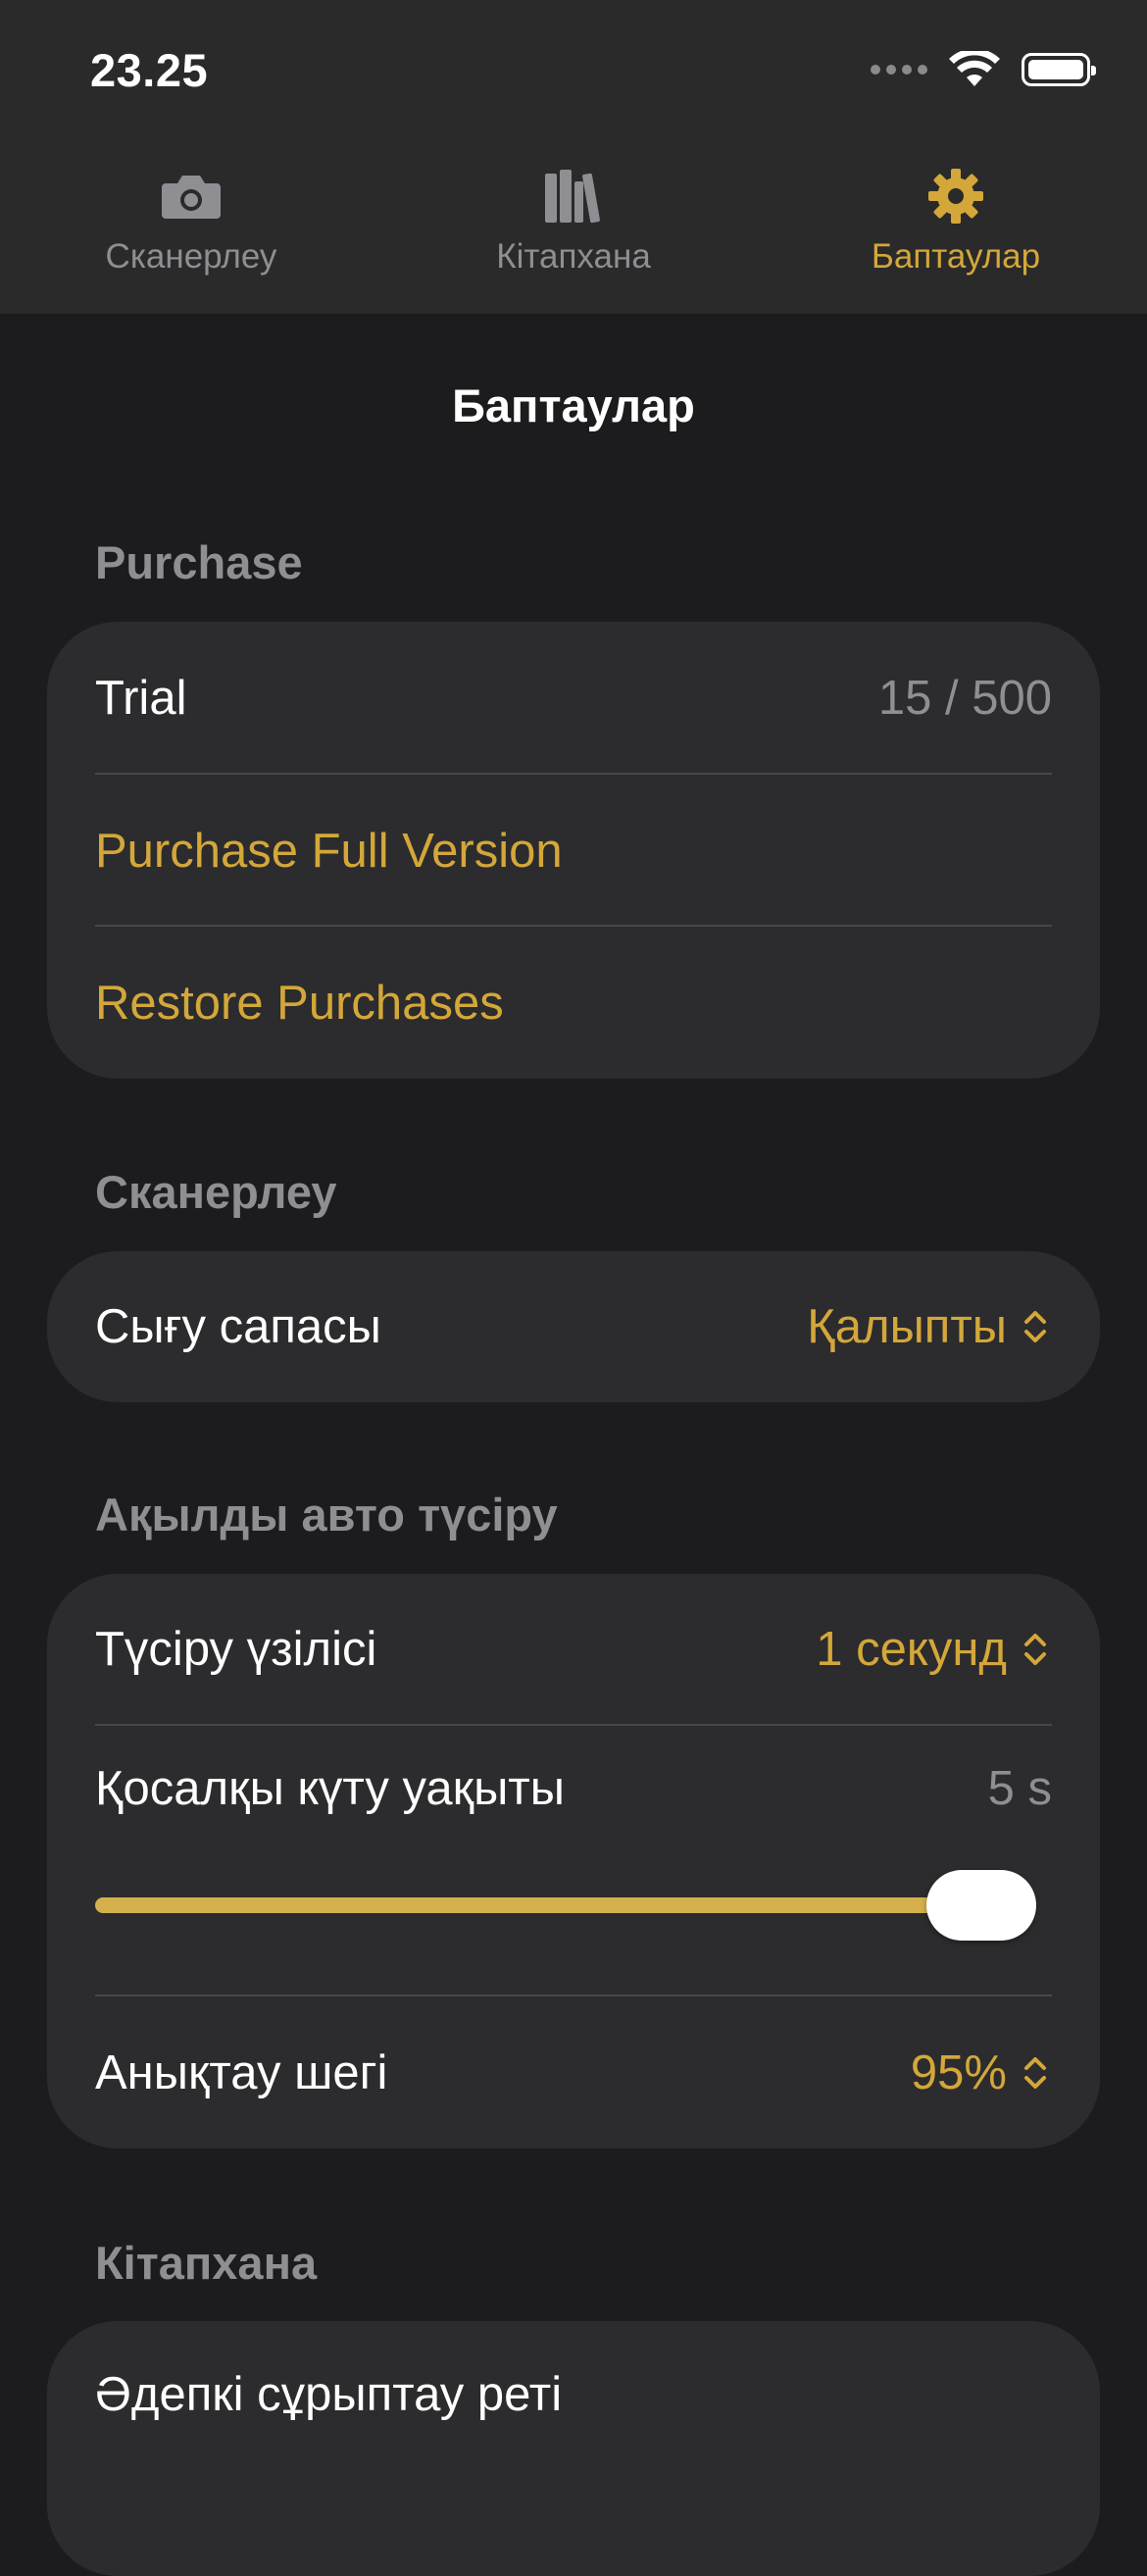  What do you see at coordinates (329, 851) in the screenshot?
I see `purchase-full-version-label: Purchase Full Version` at bounding box center [329, 851].